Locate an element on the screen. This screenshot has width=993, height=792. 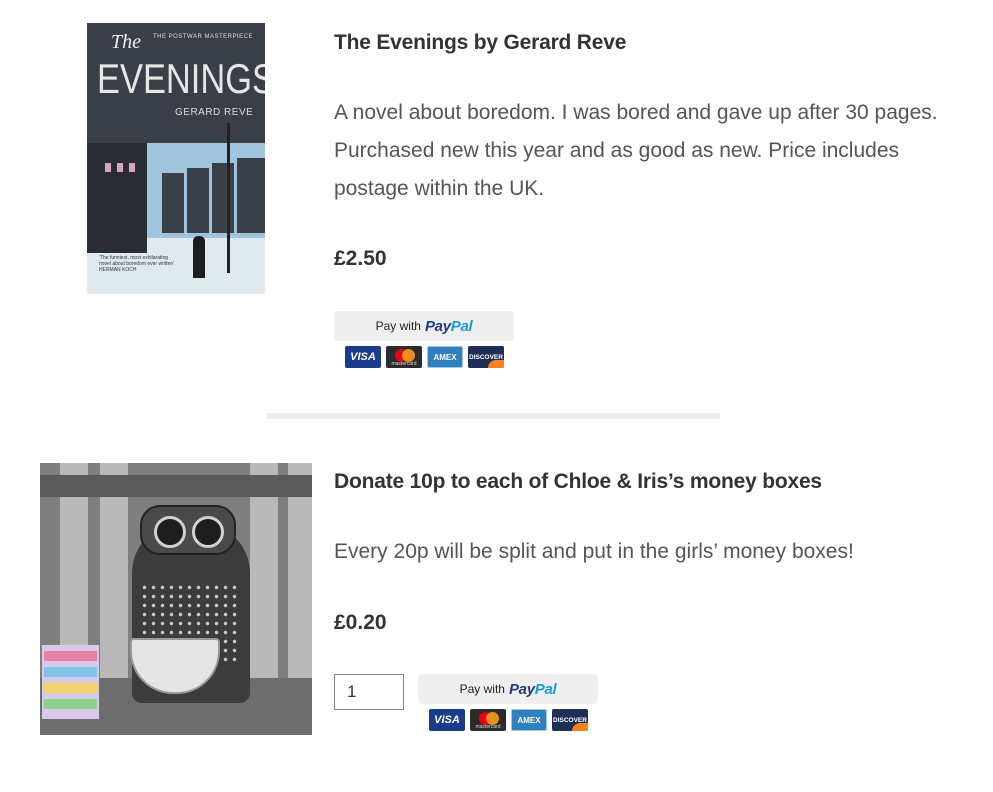
binoculars is located at coordinates (188, 530).